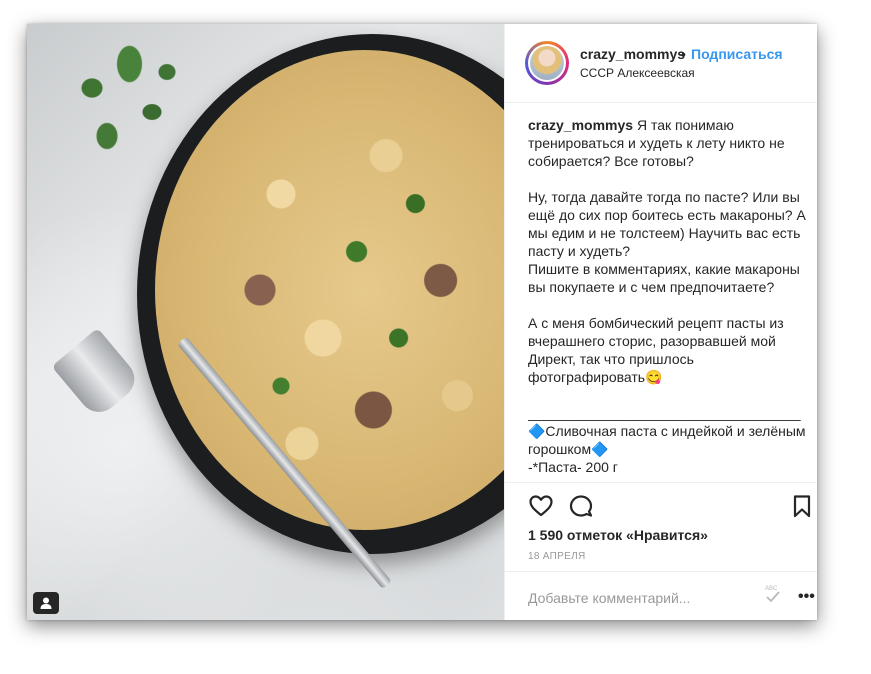  What do you see at coordinates (737, 54) in the screenshot?
I see `follow-button: Подписаться` at bounding box center [737, 54].